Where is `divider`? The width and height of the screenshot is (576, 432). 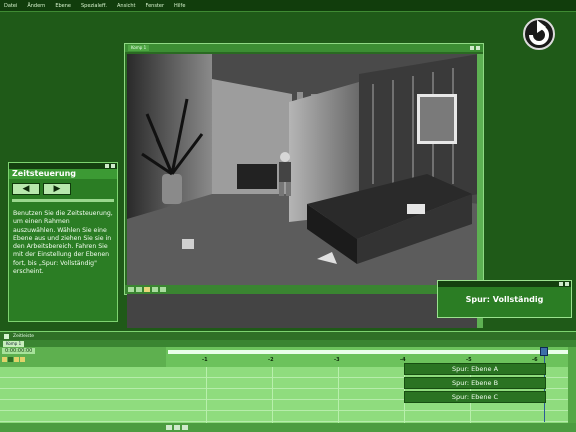
divider is located at coordinates (63, 200).